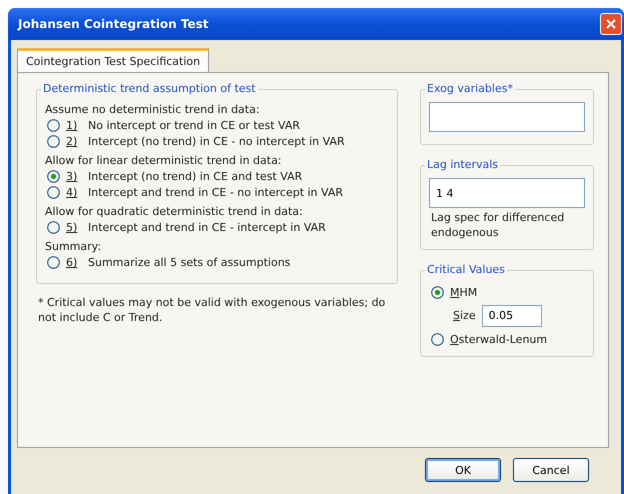 The image size is (624, 494). I want to click on dialog-button: Cancel, so click(551, 470).